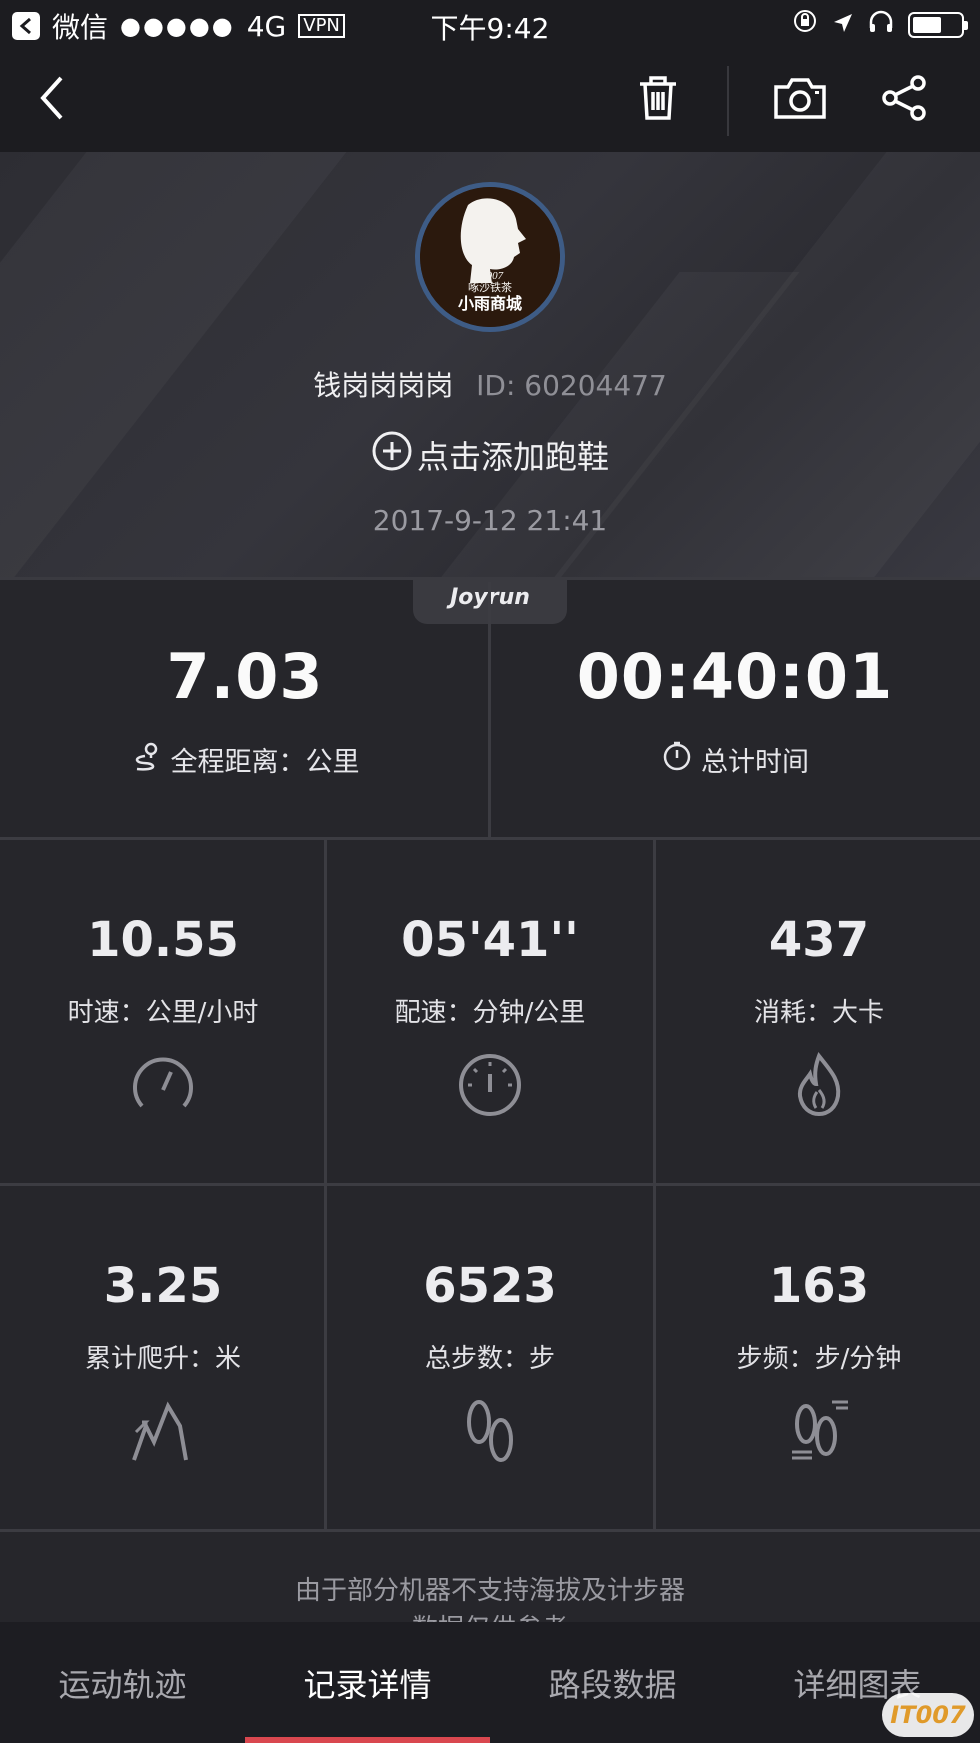  I want to click on calories-stat: 437 消耗：大卡, so click(818, 1011).